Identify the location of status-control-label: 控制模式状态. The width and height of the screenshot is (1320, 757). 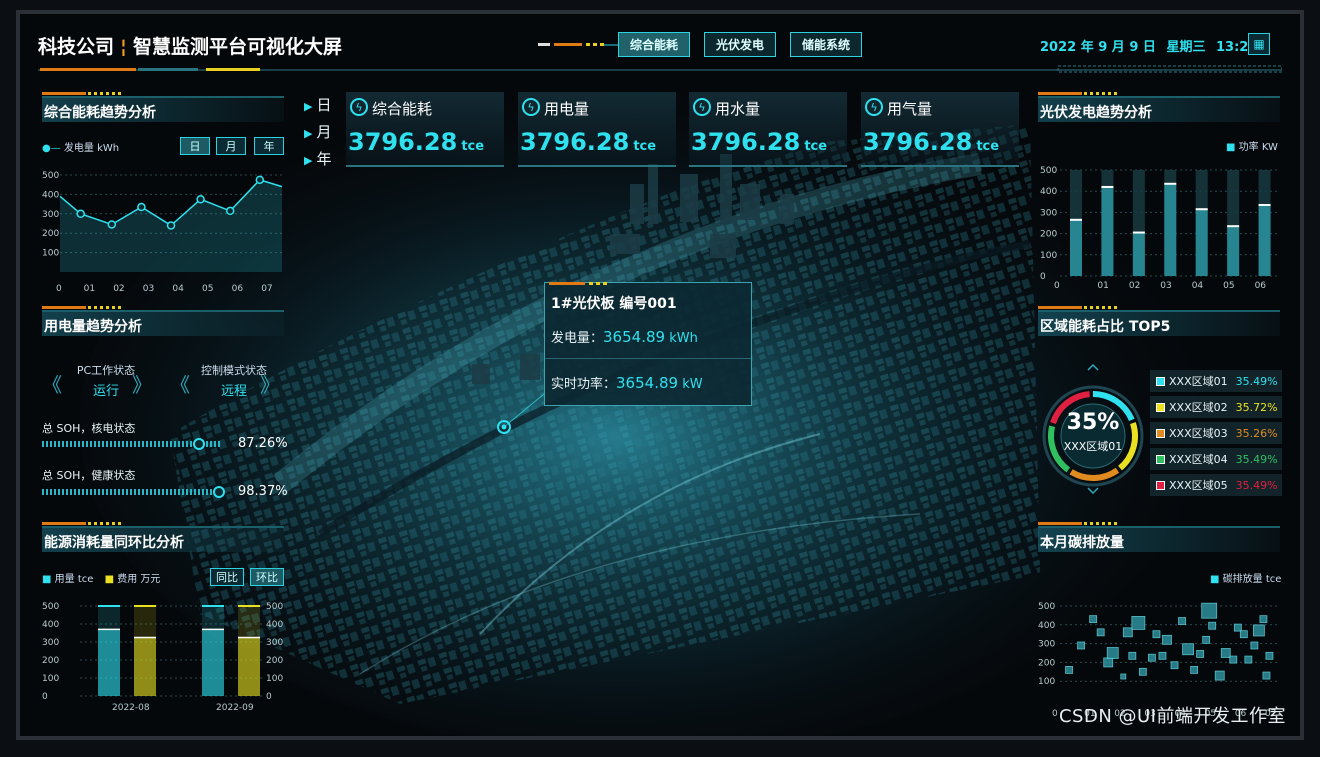
(234, 370).